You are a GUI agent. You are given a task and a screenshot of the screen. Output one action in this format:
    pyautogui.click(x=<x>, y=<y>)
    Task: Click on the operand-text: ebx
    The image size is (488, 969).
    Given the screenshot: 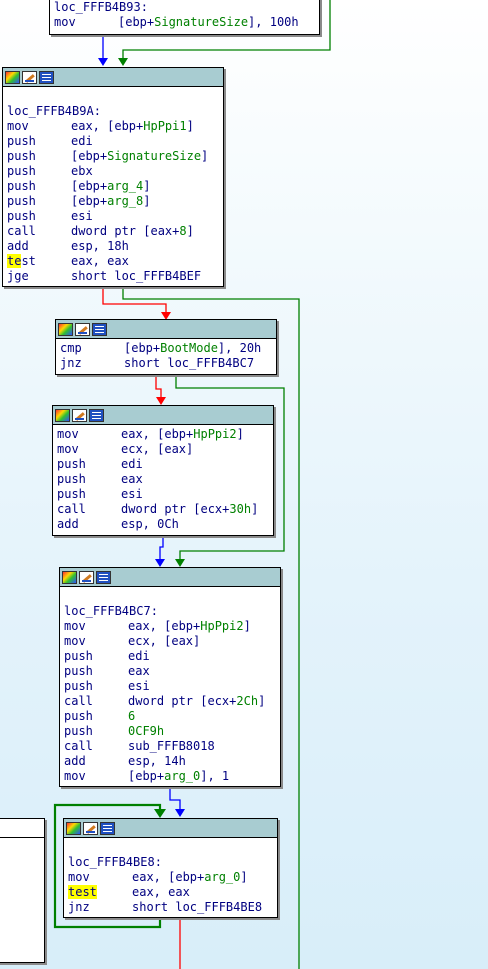 What is the action you would take?
    pyautogui.click(x=82, y=171)
    